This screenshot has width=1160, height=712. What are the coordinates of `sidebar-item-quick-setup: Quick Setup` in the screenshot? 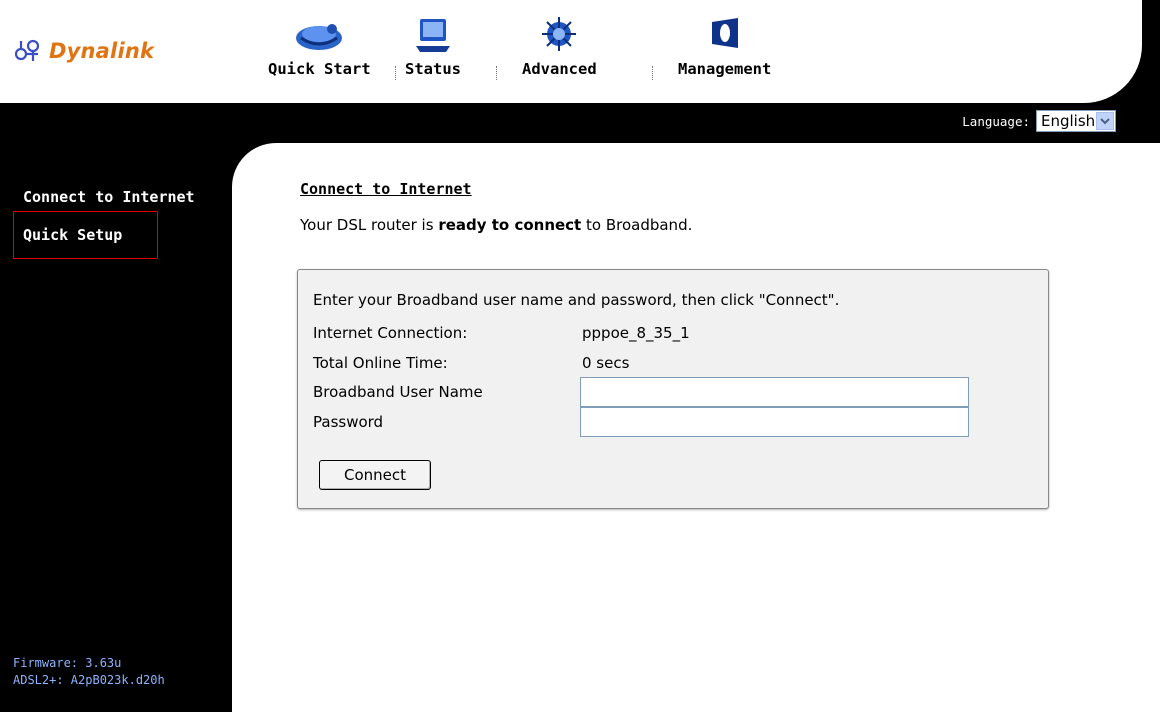 It's located at (72, 235).